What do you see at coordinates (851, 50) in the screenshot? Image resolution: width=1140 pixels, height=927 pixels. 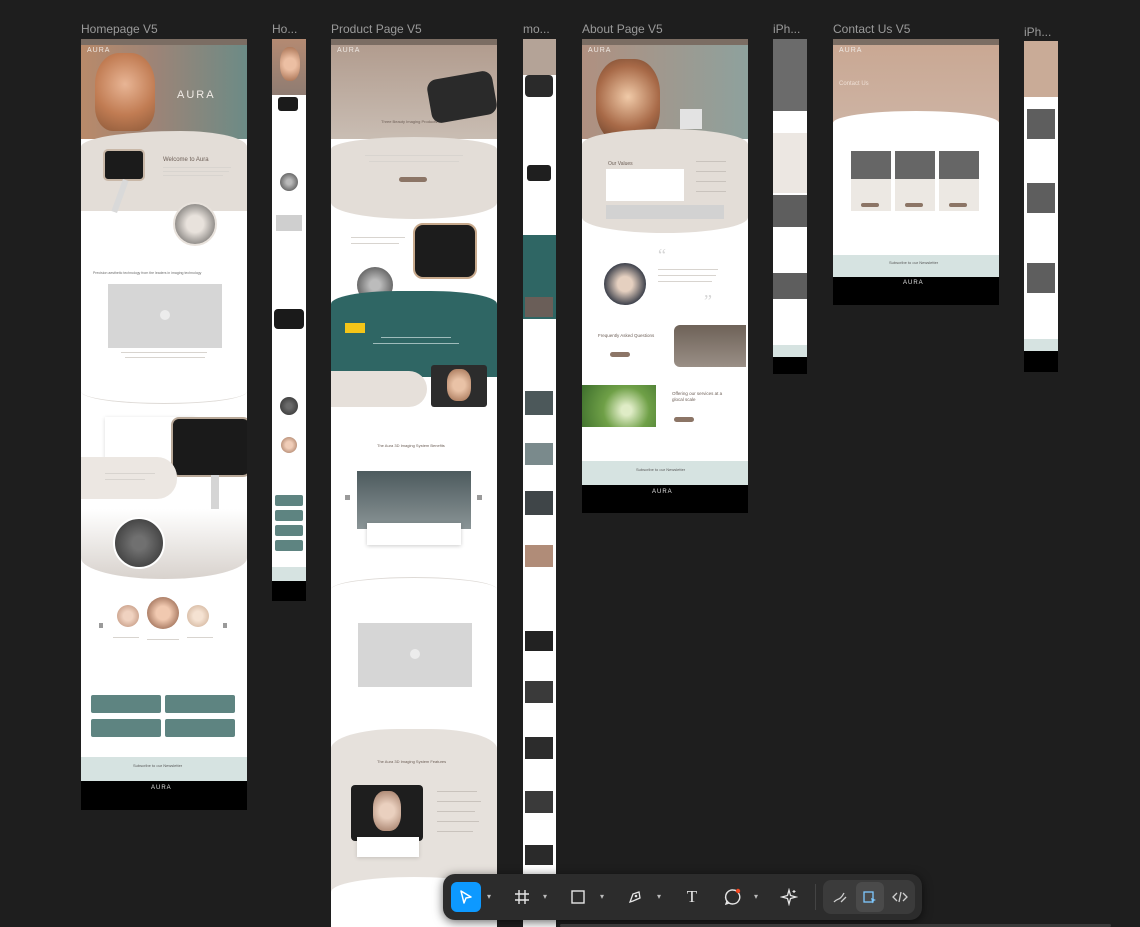 I see `contact-logo: AURA` at bounding box center [851, 50].